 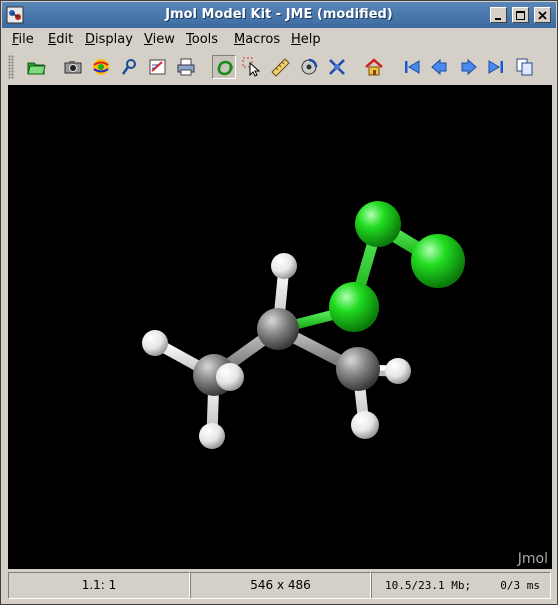 What do you see at coordinates (428, 585) in the screenshot?
I see `status-memory: 10.5/23.1 Mb;` at bounding box center [428, 585].